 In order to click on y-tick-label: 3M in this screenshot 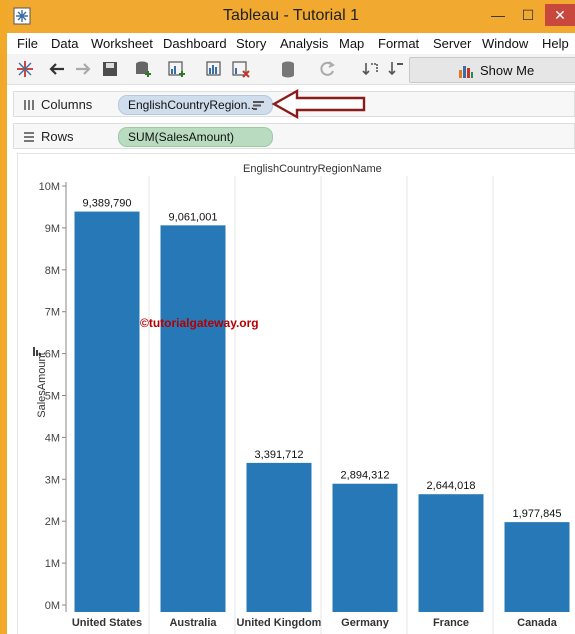, I will do `click(52, 480)`.